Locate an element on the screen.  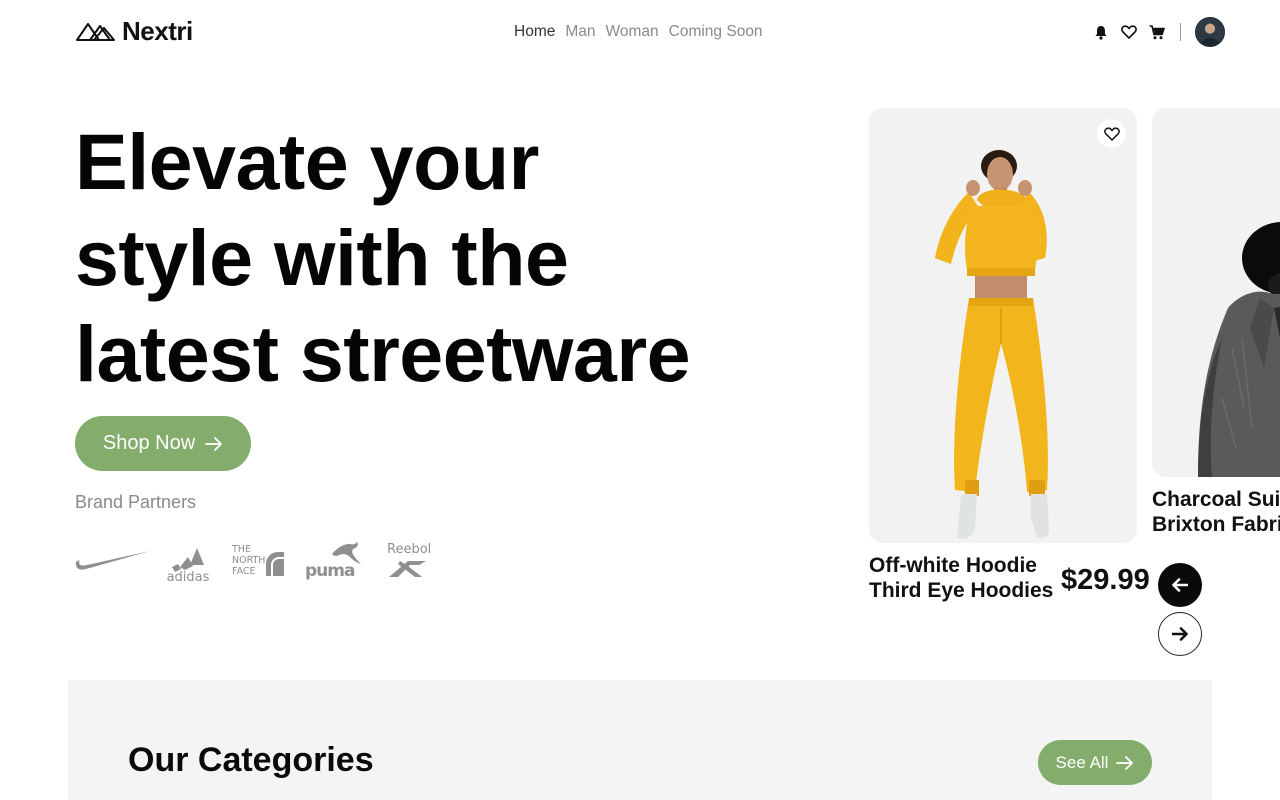
reebok-logo: Reebok is located at coordinates (408, 560).